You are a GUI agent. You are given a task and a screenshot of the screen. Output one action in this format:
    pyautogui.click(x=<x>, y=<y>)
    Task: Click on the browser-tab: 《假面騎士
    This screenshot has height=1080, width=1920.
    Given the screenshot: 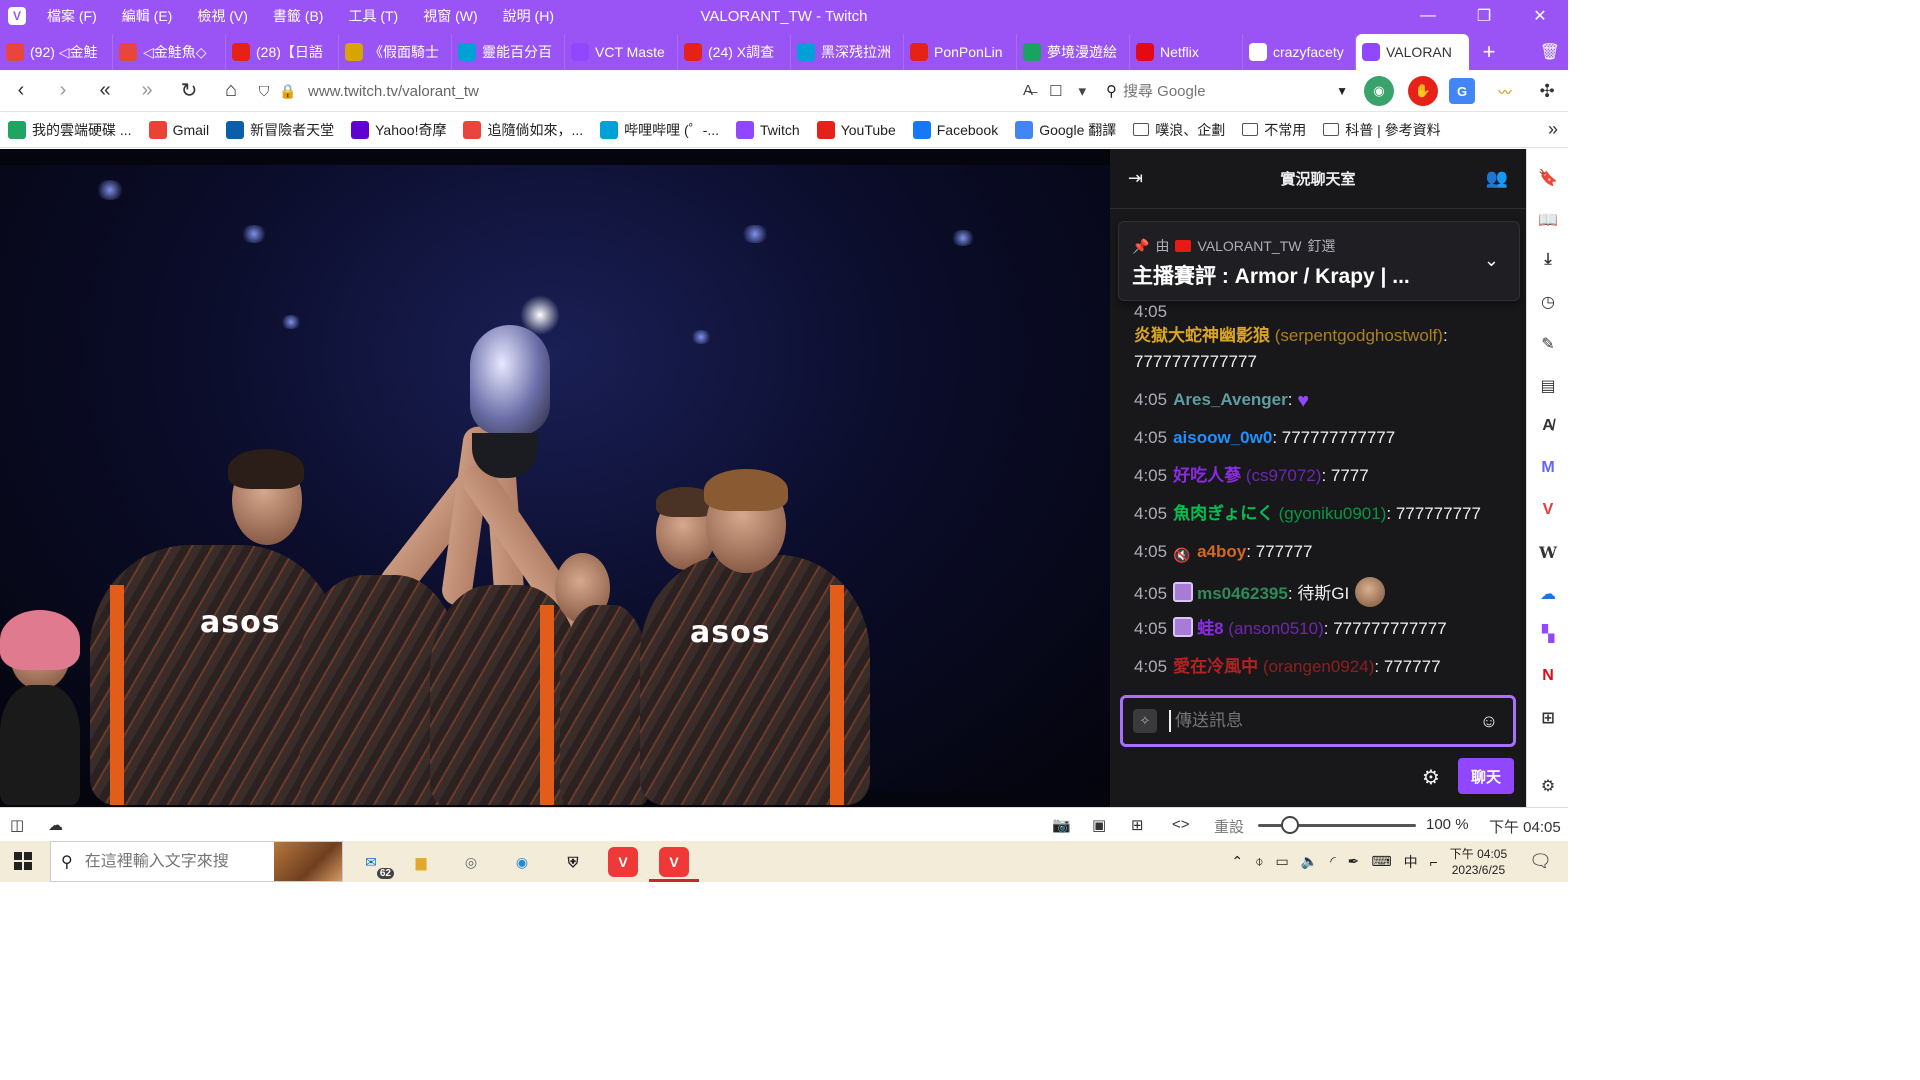 What is the action you would take?
    pyautogui.click(x=395, y=52)
    